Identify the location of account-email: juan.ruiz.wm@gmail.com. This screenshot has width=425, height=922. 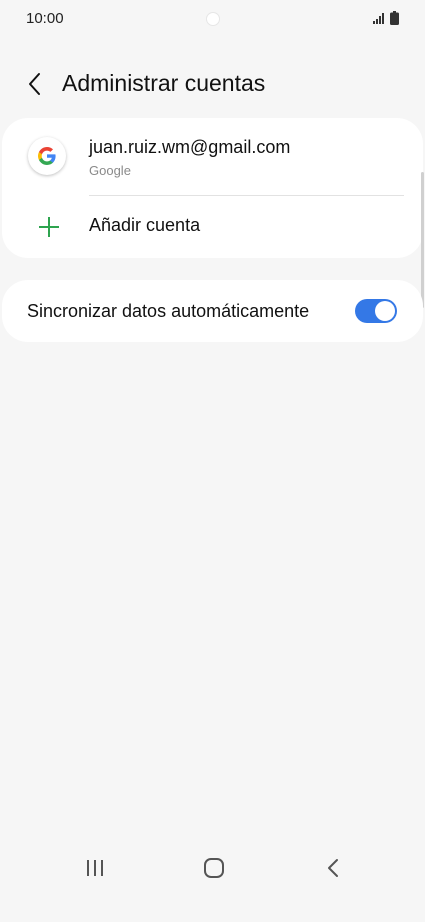
(190, 147).